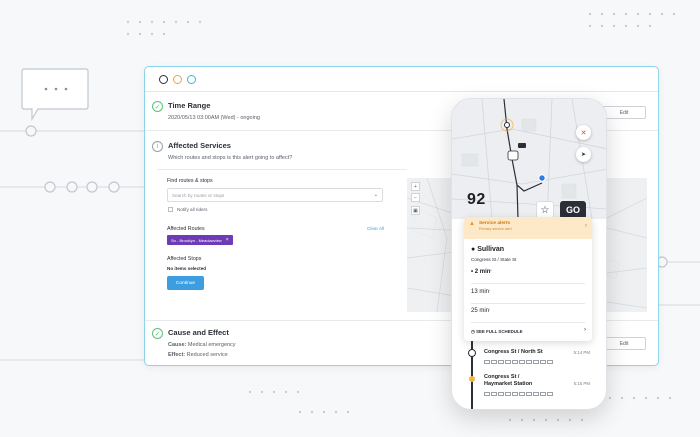 This screenshot has width=700, height=437. What do you see at coordinates (211, 345) in the screenshot?
I see `cause-value: Medical emergency` at bounding box center [211, 345].